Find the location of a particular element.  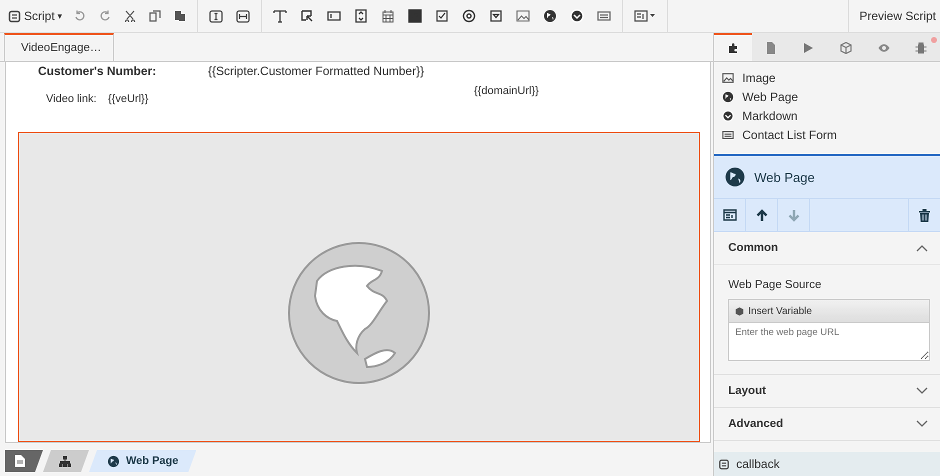

variable-text: {{domainUrl}} is located at coordinates (506, 91).